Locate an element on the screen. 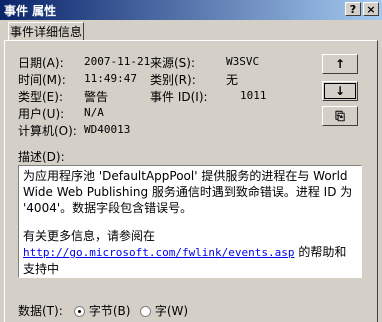  source-label: 来源(S): is located at coordinates (173, 63).